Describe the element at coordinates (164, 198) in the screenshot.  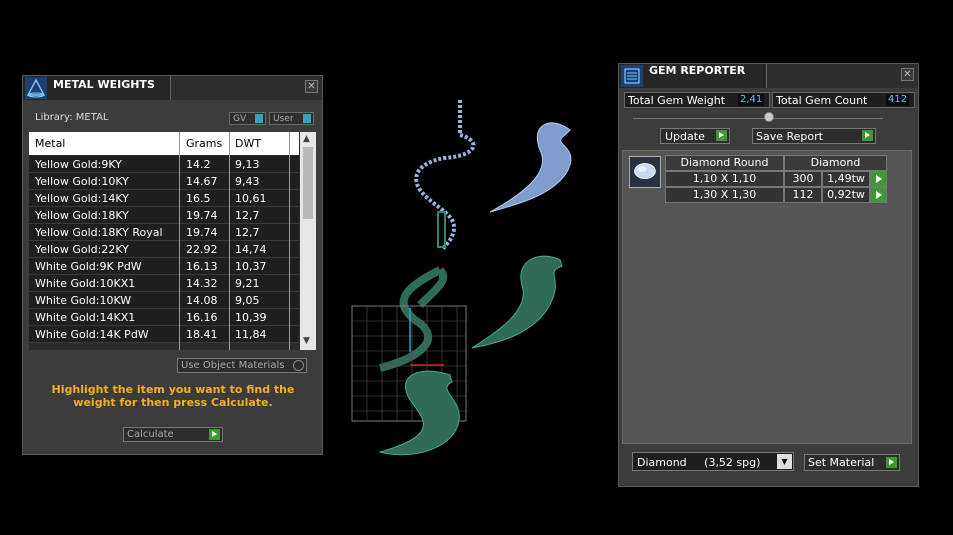
I see `table-row: Yellow Gold:14KY 16.5 10,61` at that location.